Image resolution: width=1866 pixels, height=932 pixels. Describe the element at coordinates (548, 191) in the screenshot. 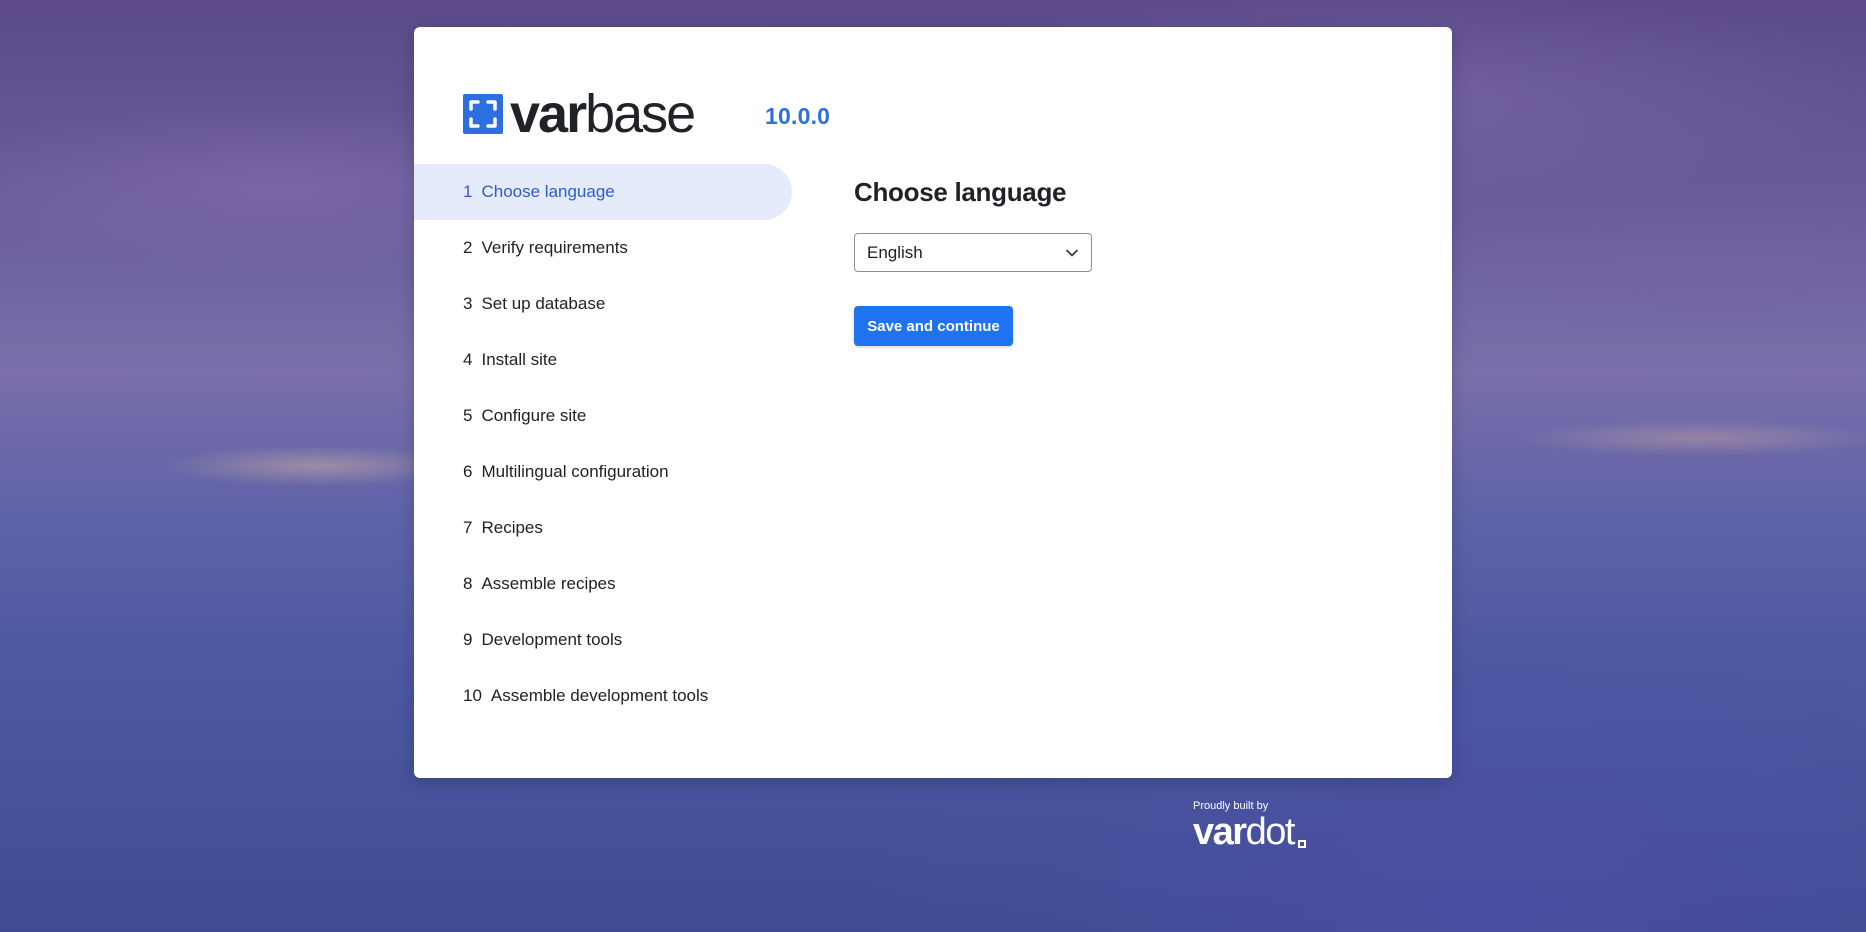

I see `step-label: Choose language` at that location.